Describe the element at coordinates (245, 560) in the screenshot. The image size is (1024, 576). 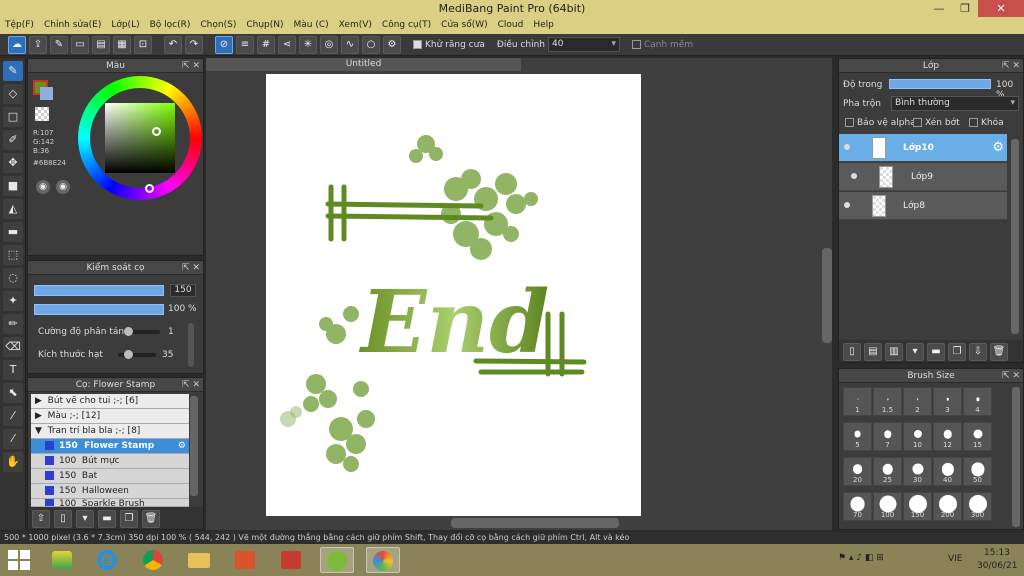
I see `office-icon` at that location.